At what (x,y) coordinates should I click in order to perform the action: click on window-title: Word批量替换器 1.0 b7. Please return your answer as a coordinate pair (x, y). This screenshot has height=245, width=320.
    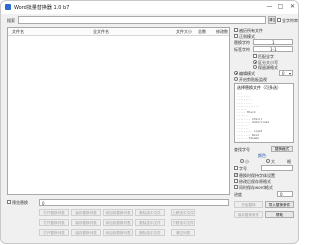
    Looking at the image, I should click on (42, 8).